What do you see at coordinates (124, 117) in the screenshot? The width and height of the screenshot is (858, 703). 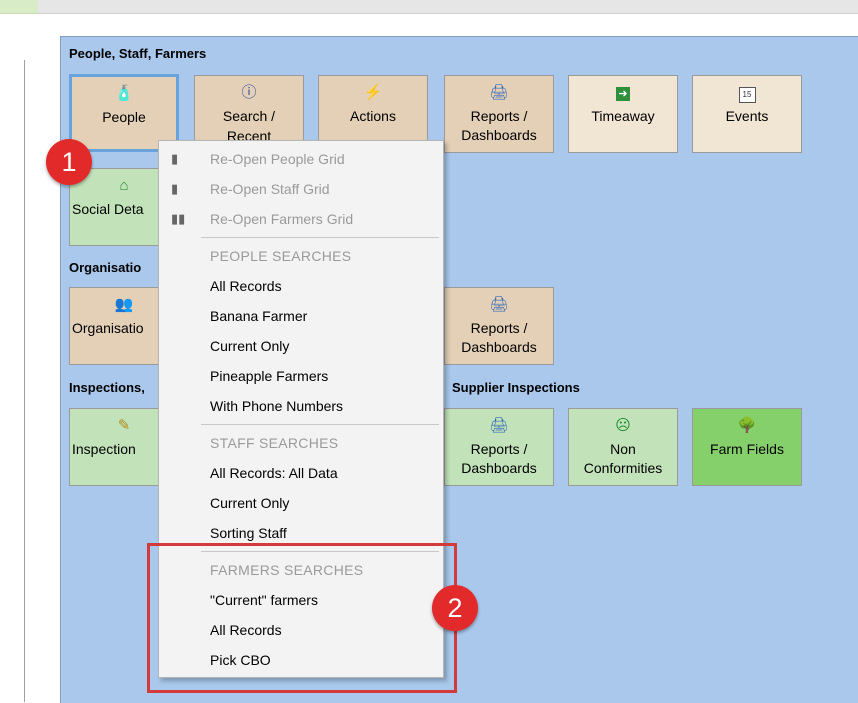 I see `people-tile-label: People` at bounding box center [124, 117].